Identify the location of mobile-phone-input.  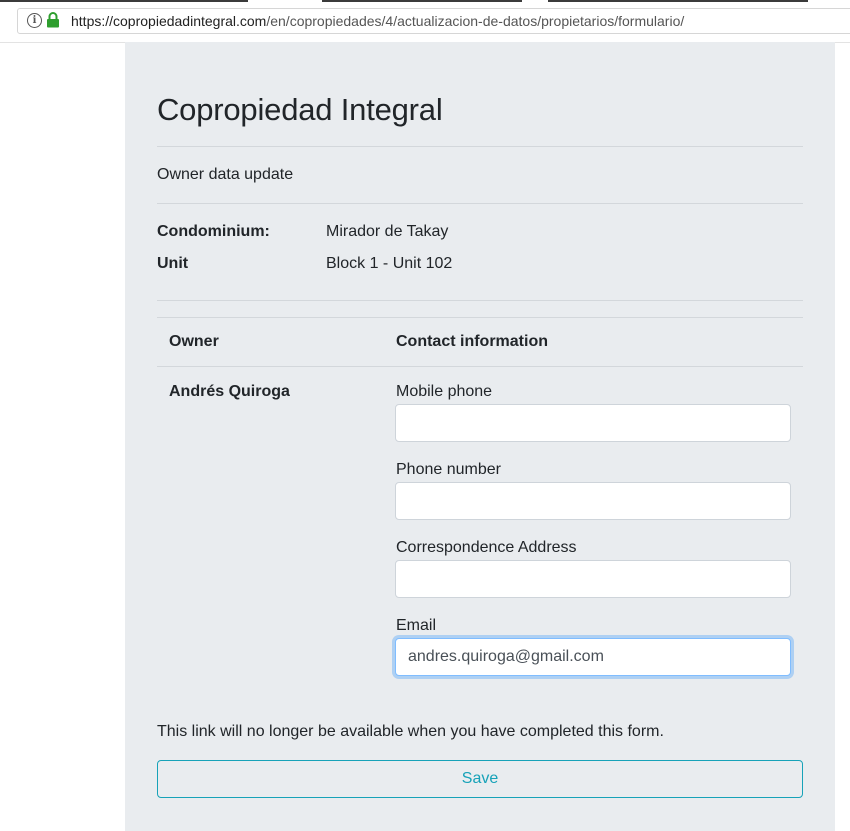
(593, 423).